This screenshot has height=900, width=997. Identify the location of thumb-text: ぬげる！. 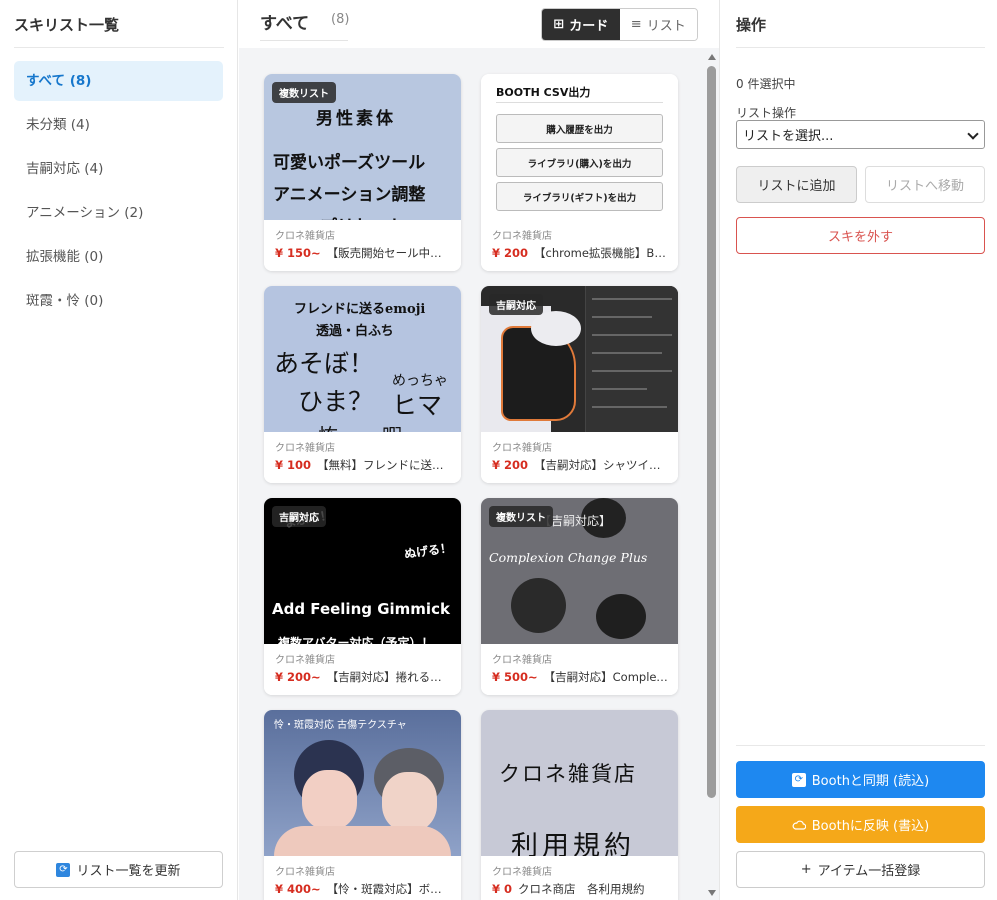
(428, 551).